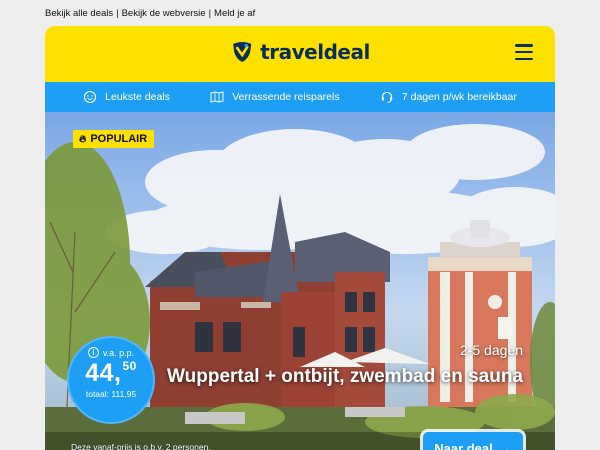 This screenshot has height=450, width=600. I want to click on headset-icon, so click(387, 97).